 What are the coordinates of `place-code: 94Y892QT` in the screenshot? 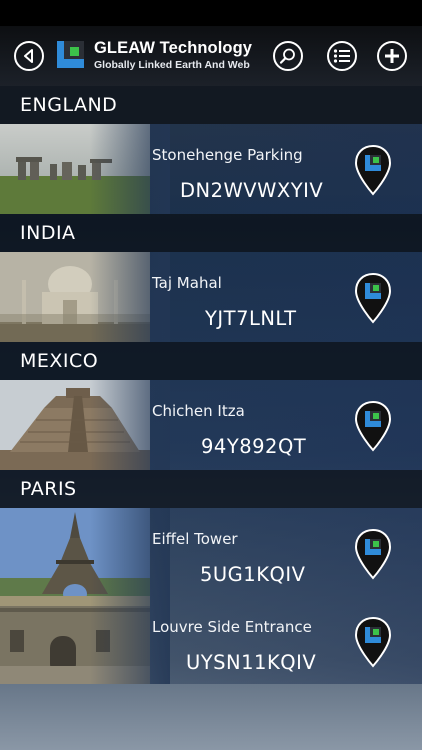 It's located at (254, 446).